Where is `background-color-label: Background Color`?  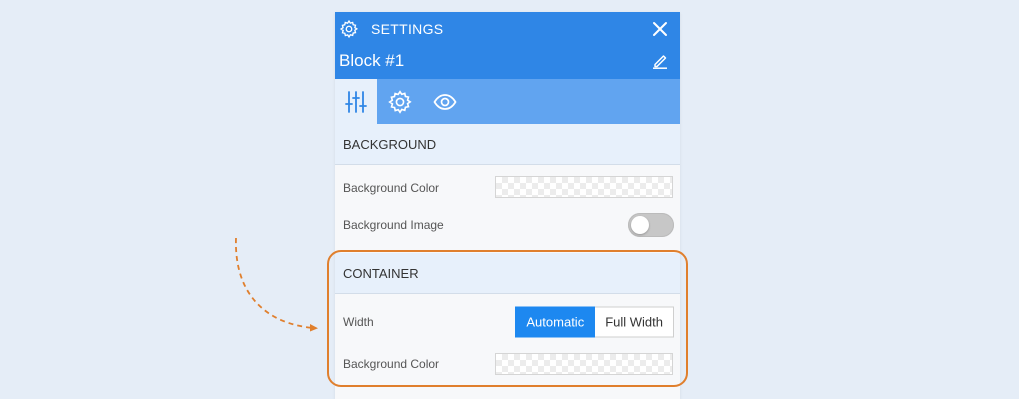 background-color-label: Background Color is located at coordinates (391, 187).